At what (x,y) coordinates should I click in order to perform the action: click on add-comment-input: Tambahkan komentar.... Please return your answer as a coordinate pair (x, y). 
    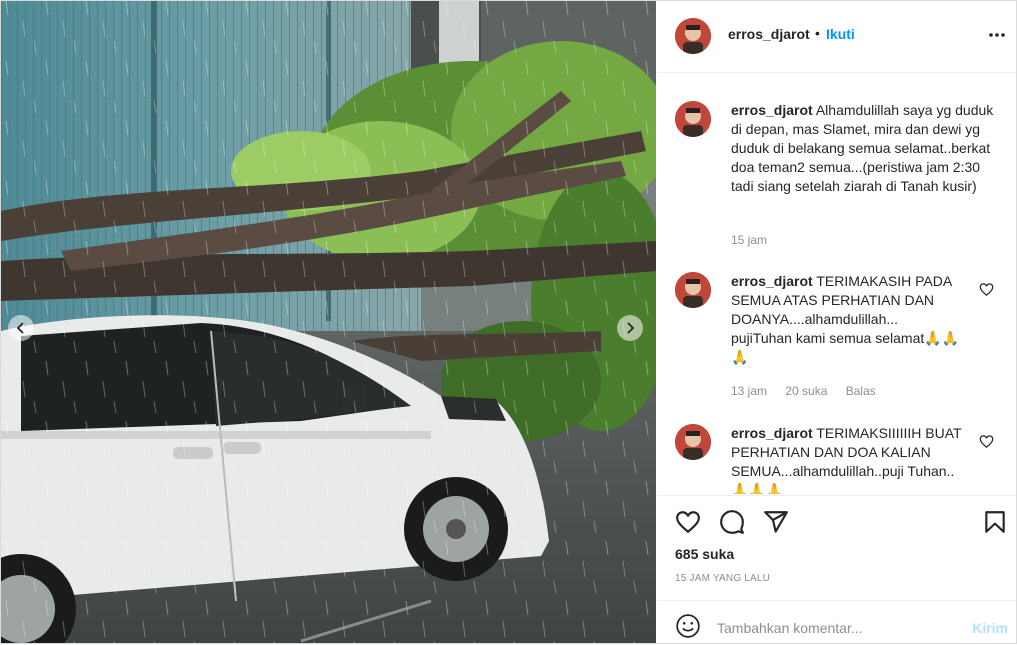
    Looking at the image, I should click on (790, 628).